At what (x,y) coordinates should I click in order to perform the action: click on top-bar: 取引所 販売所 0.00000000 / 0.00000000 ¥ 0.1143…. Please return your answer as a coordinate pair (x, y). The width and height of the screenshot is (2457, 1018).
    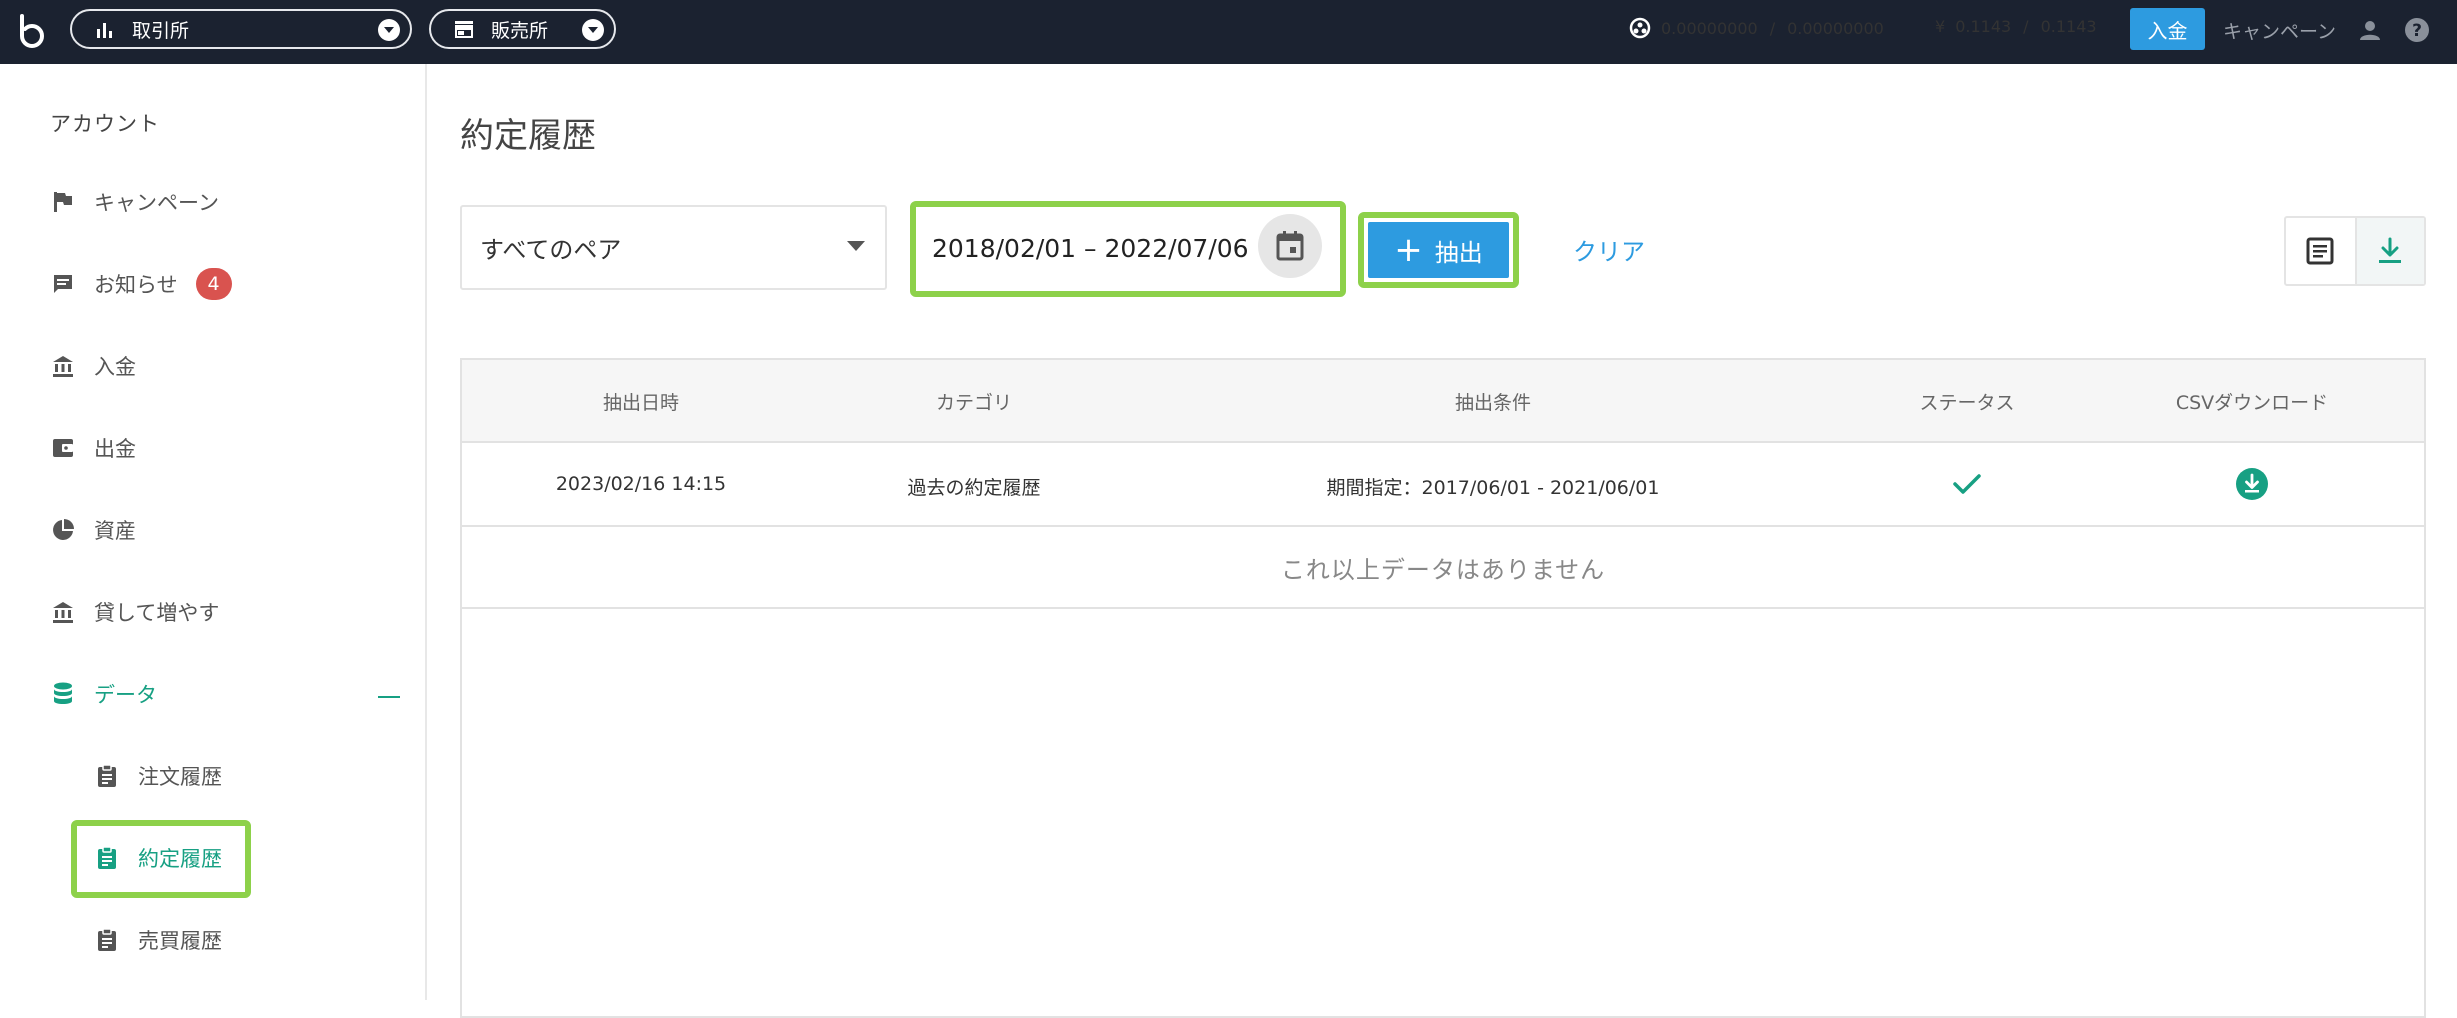
    Looking at the image, I should click on (1228, 32).